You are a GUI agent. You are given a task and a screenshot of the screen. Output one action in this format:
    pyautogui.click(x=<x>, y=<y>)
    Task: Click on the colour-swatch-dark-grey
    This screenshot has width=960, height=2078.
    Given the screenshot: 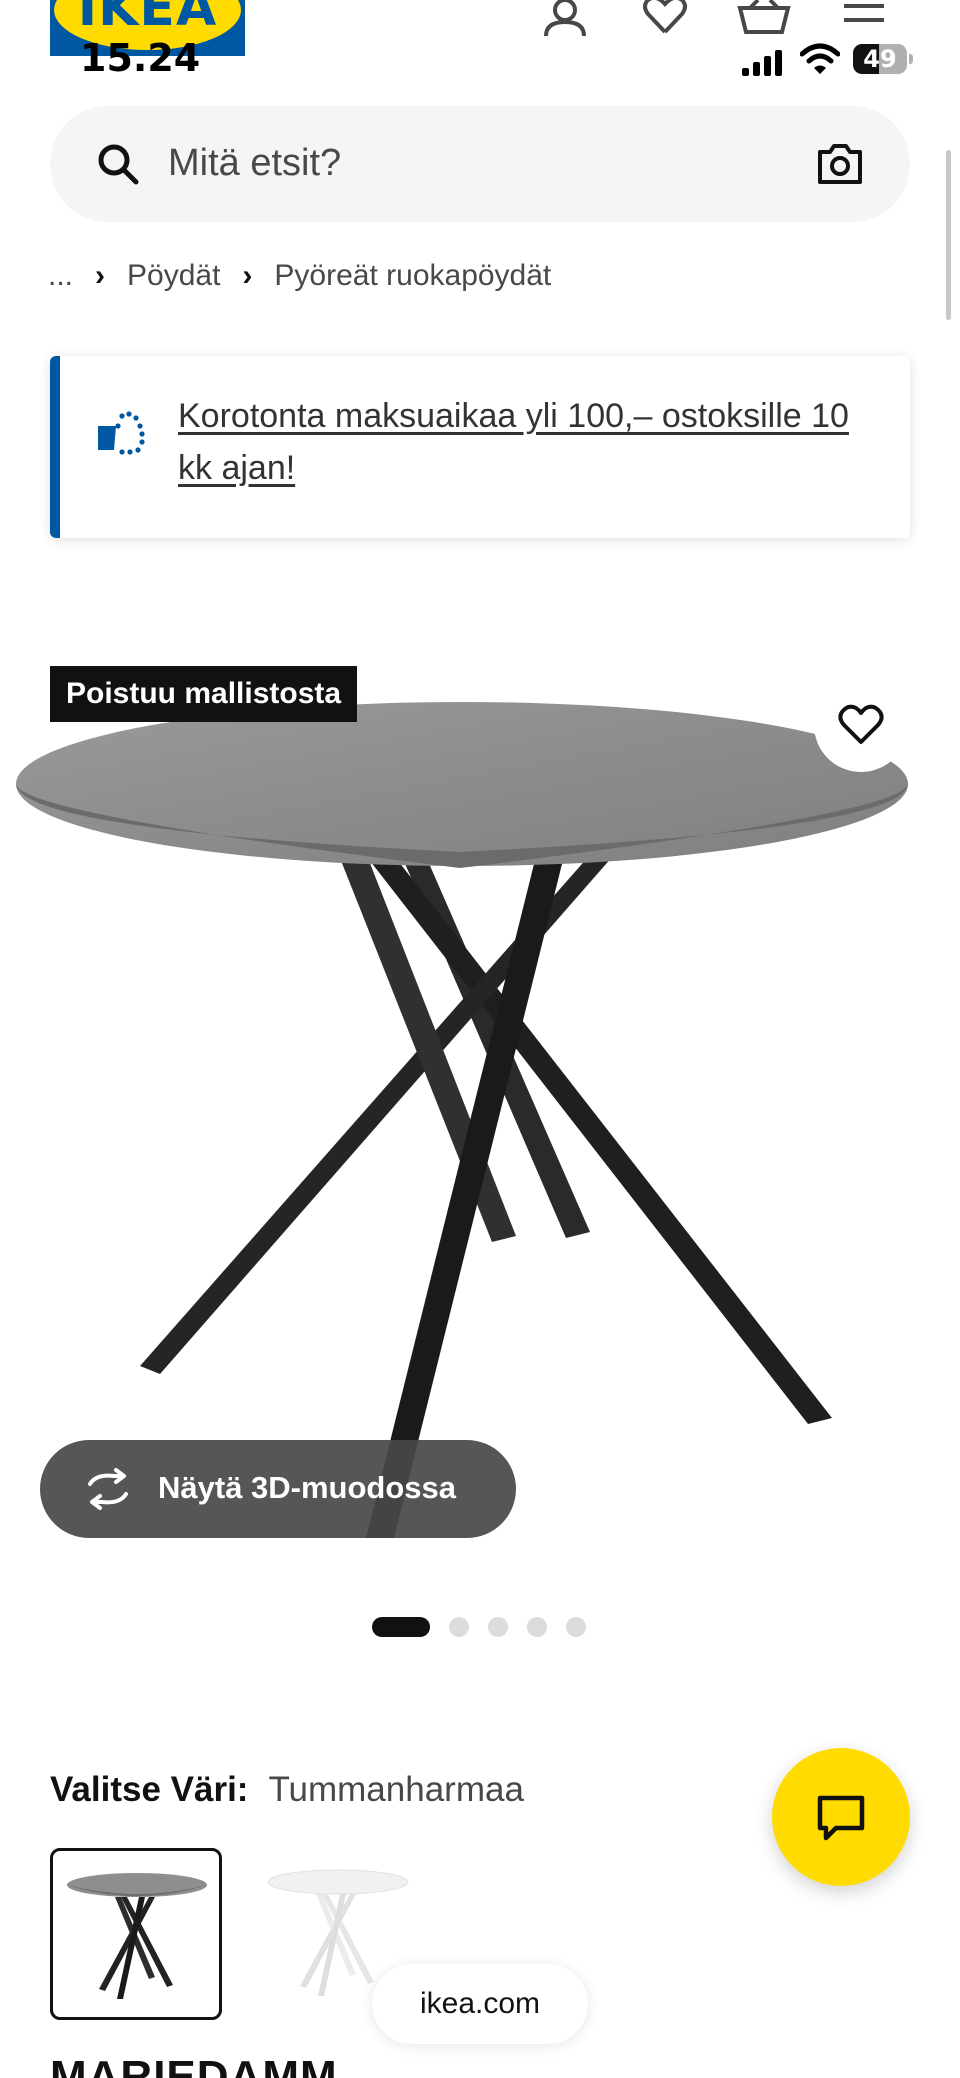 What is the action you would take?
    pyautogui.click(x=136, y=1934)
    